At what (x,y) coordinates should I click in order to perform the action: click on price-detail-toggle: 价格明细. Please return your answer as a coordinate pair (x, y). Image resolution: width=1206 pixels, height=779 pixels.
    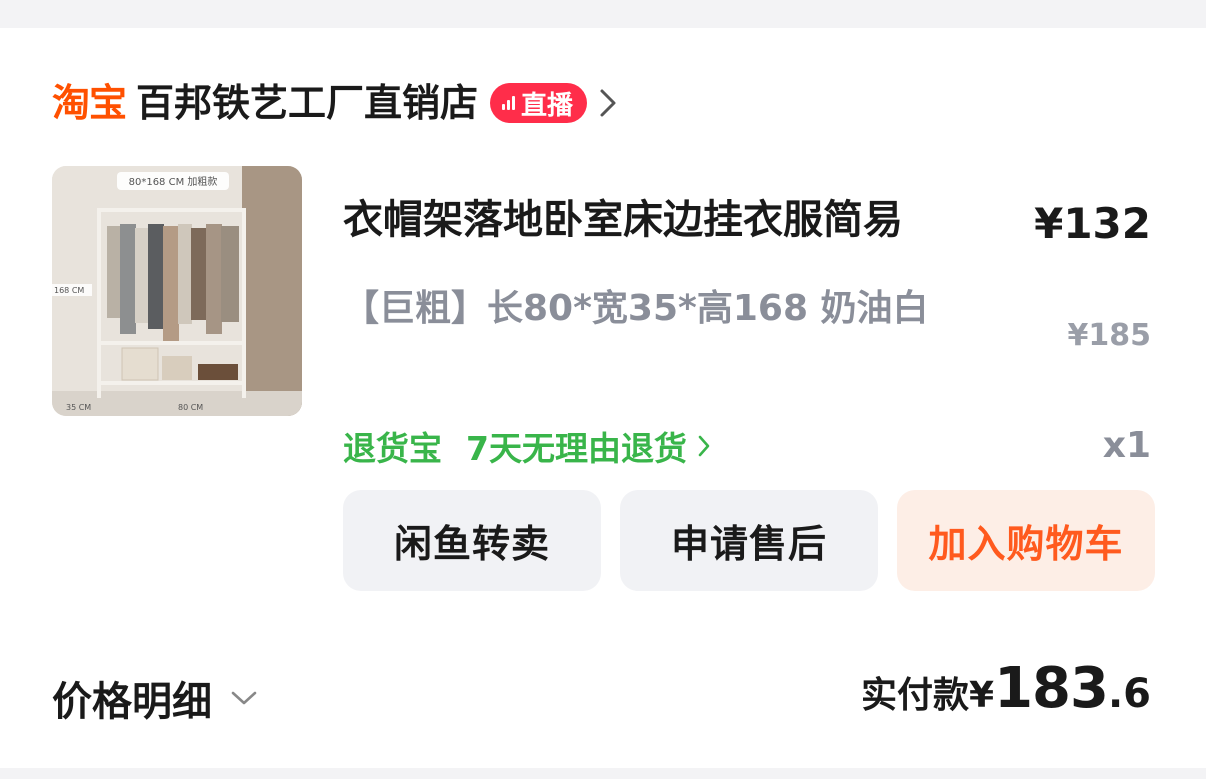
    Looking at the image, I should click on (155, 698).